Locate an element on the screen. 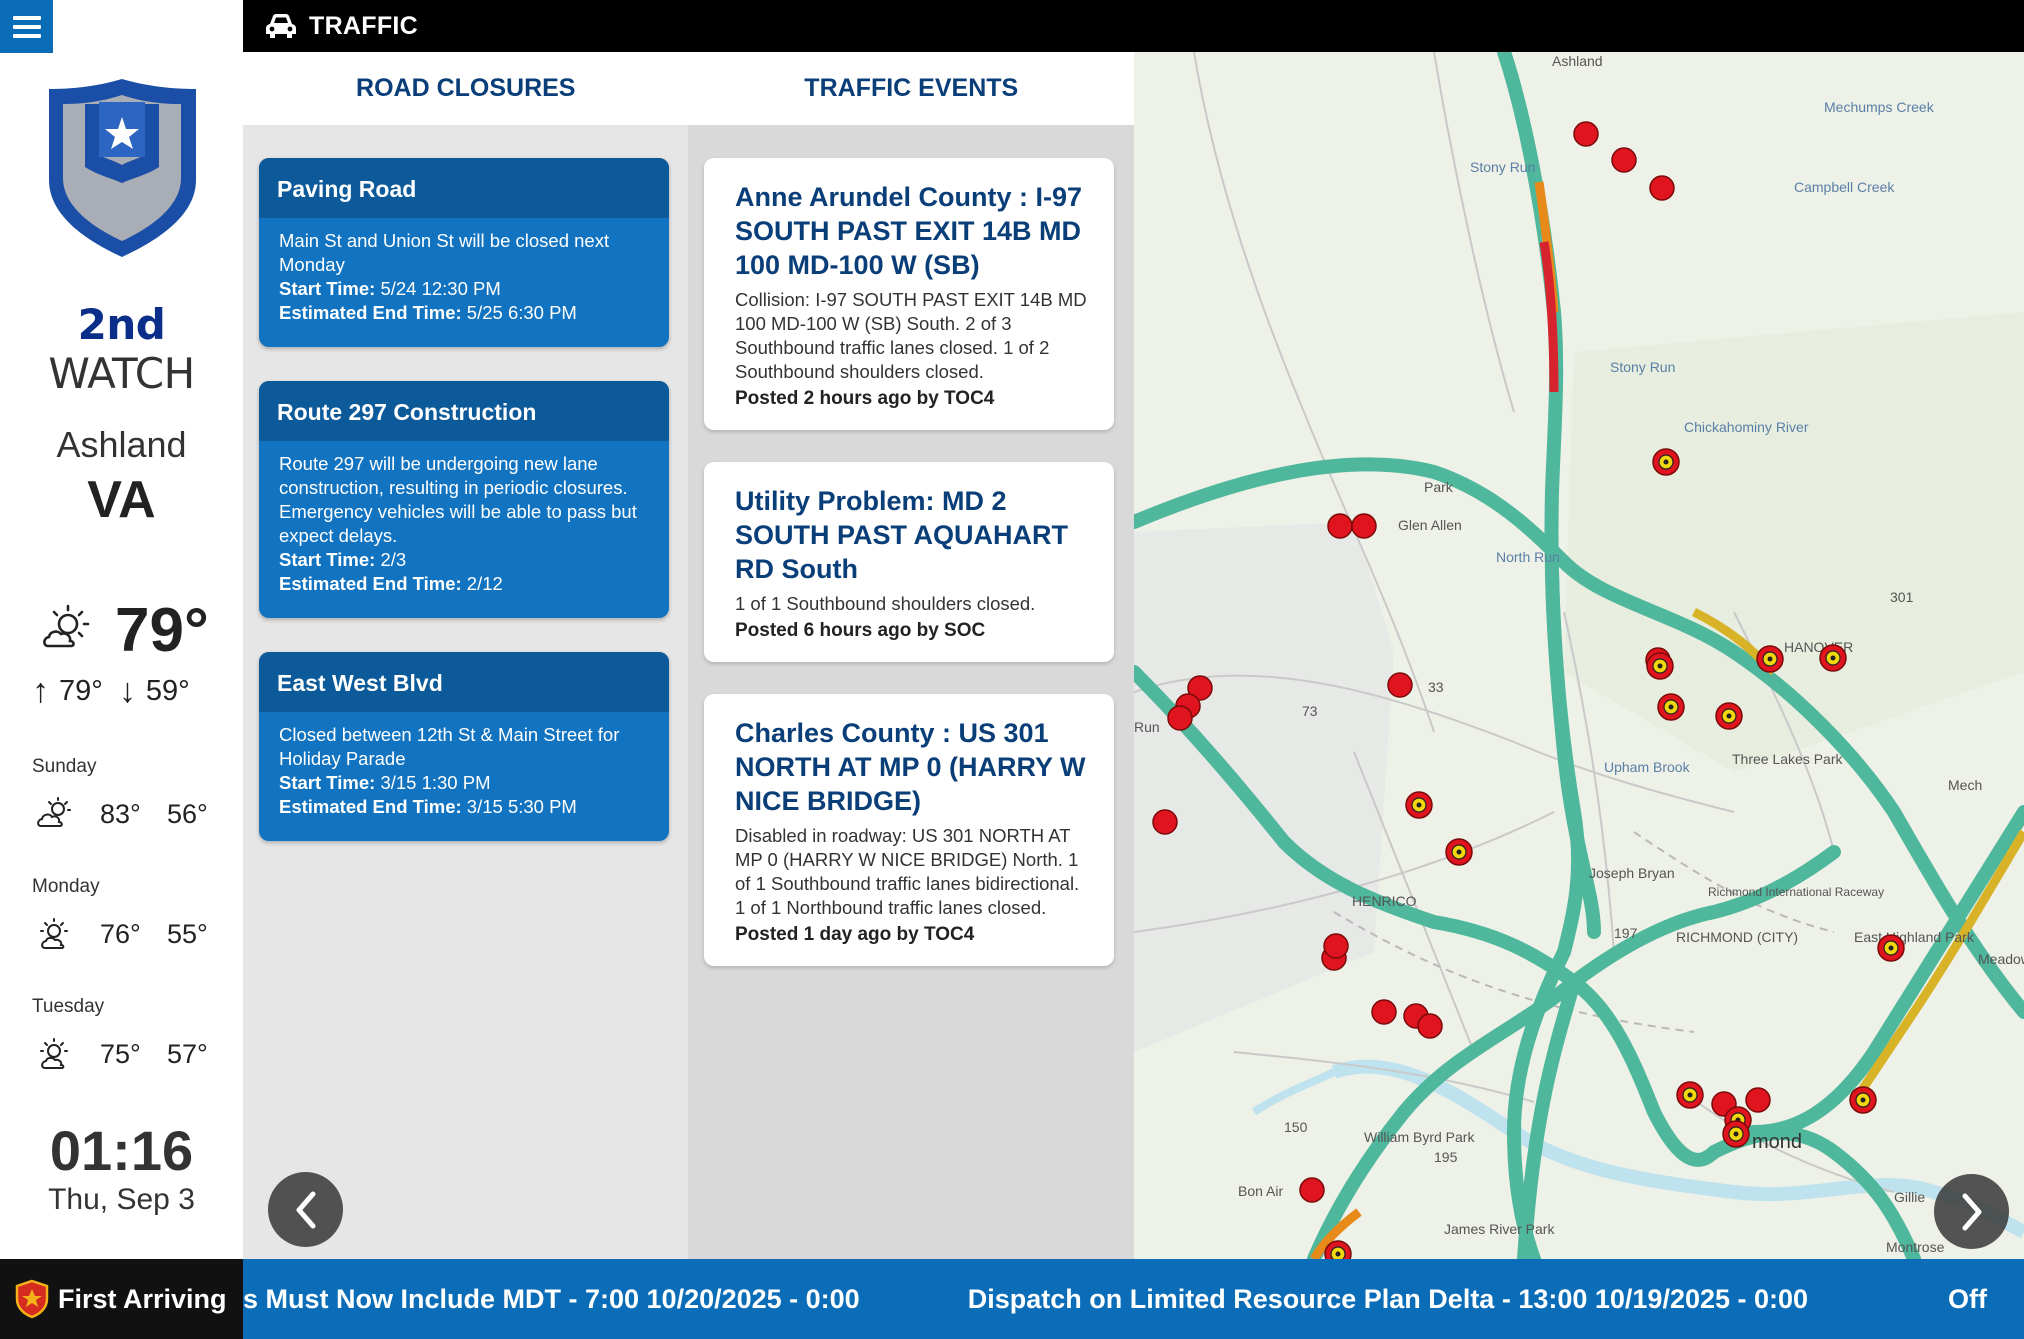 This screenshot has height=1339, width=2024. map-label: Stony Run is located at coordinates (1502, 167).